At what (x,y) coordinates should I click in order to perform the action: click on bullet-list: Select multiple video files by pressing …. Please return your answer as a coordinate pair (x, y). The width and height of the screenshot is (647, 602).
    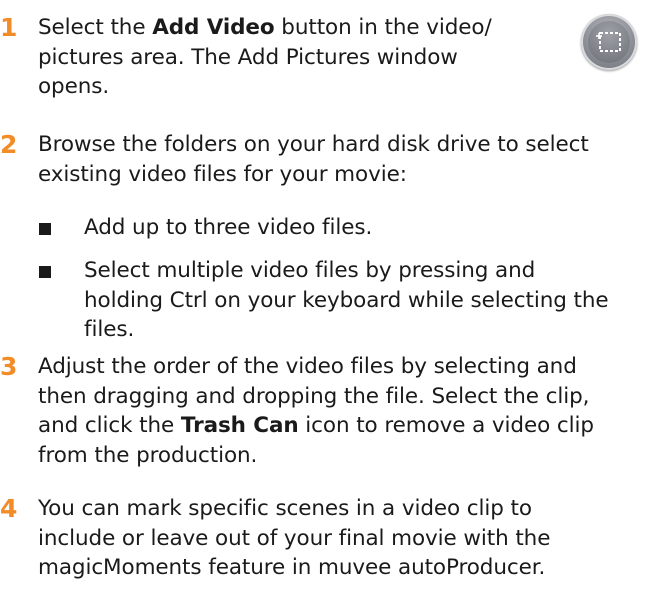
    Looking at the image, I should click on (304, 300).